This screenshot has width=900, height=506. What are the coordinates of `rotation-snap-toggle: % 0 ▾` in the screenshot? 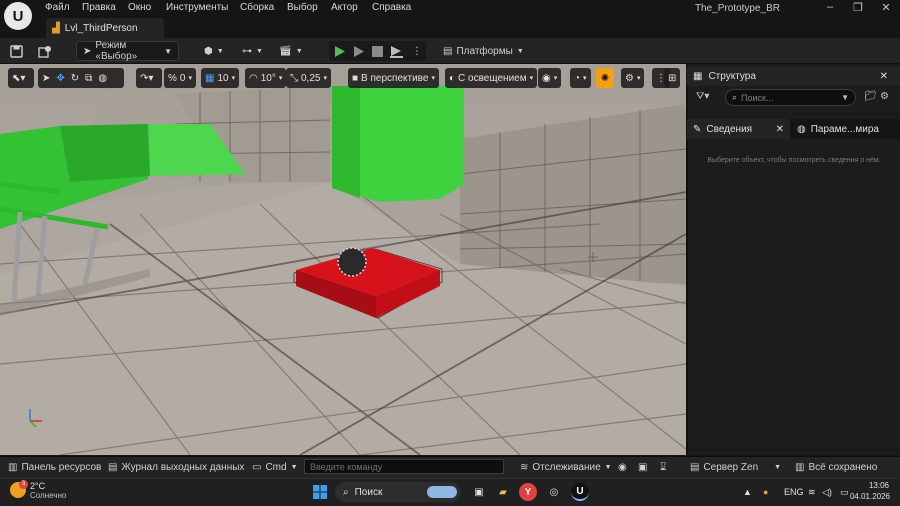 It's located at (180, 78).